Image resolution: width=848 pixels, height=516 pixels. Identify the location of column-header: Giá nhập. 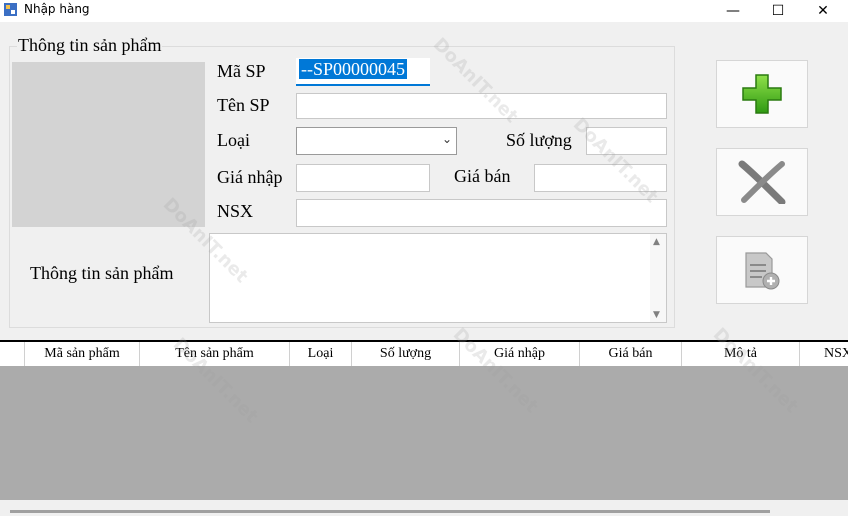
(520, 354).